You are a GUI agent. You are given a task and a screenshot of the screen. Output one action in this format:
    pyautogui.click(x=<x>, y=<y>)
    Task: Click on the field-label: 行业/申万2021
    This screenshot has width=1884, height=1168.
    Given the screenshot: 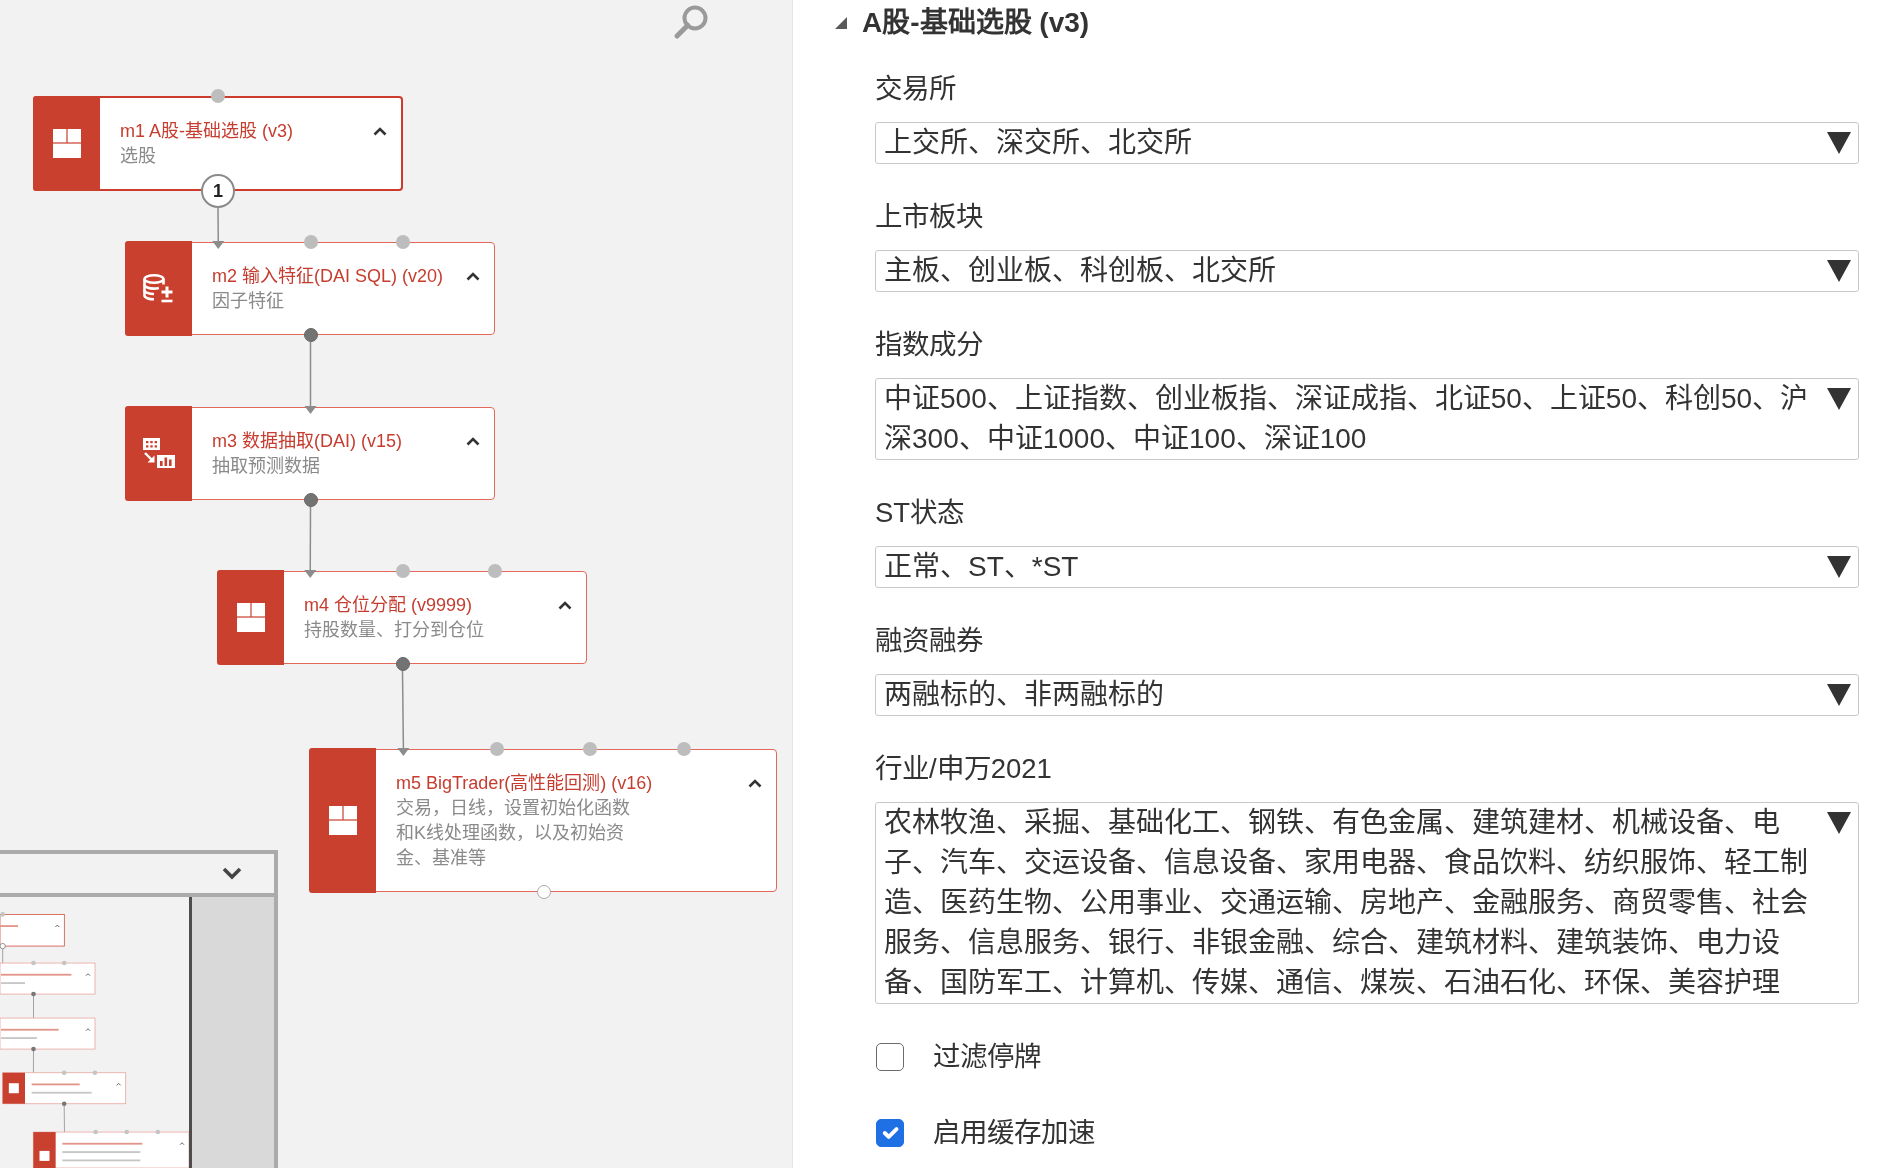 What is the action you would take?
    pyautogui.click(x=964, y=769)
    